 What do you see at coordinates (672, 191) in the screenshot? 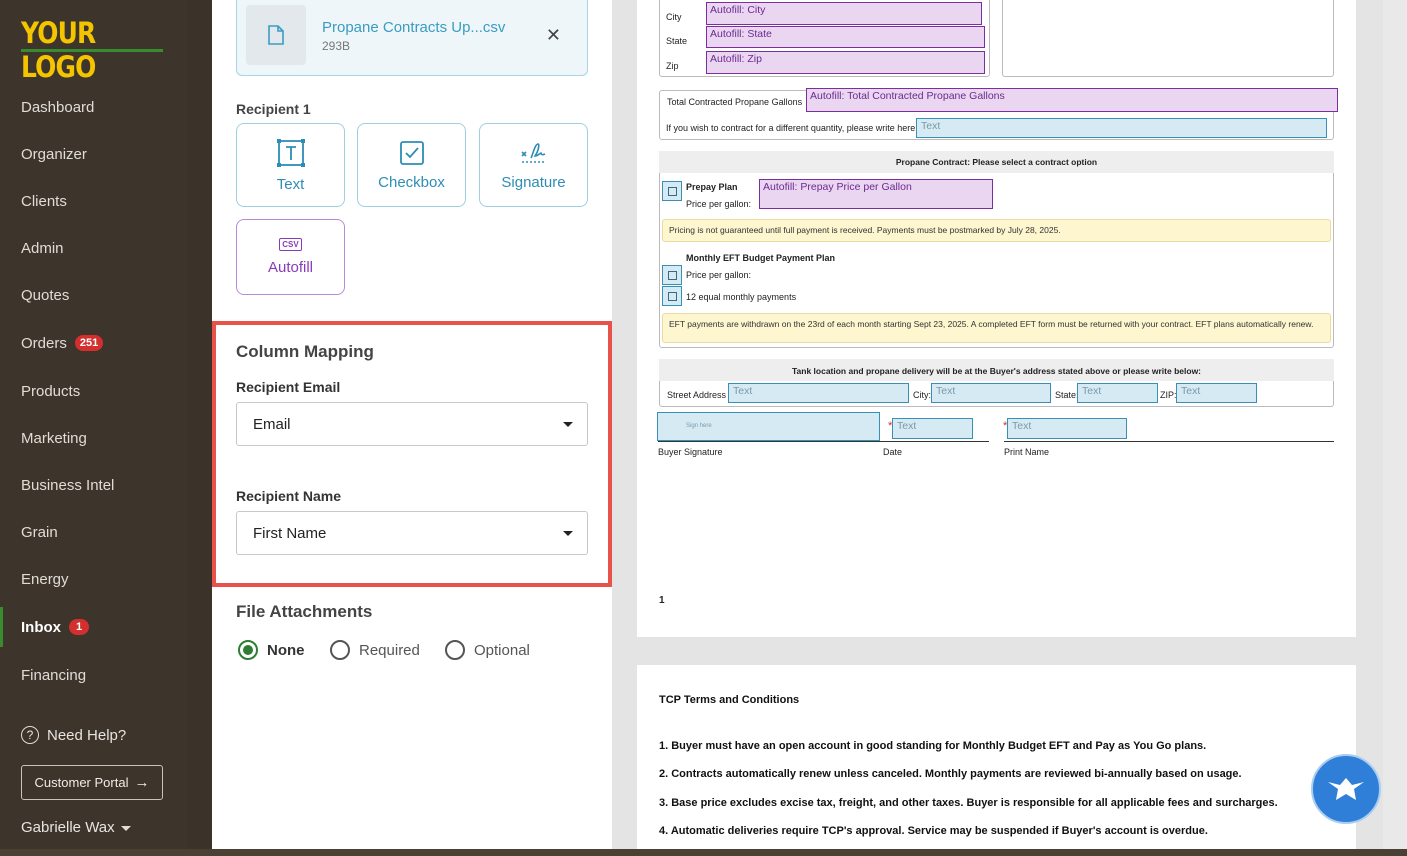
I see `prepay-checkbox` at bounding box center [672, 191].